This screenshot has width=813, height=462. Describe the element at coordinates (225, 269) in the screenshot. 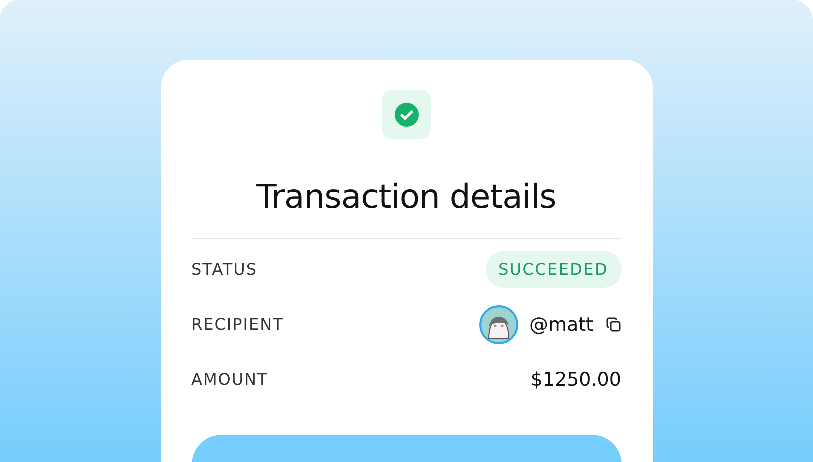

I see `row-label: STATUS` at that location.